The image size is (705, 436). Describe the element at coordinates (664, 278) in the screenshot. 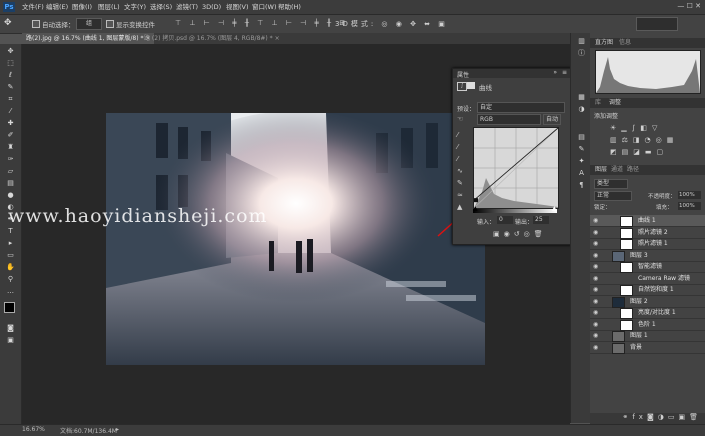

I see `layer-name: Camera Raw 滤镜` at that location.